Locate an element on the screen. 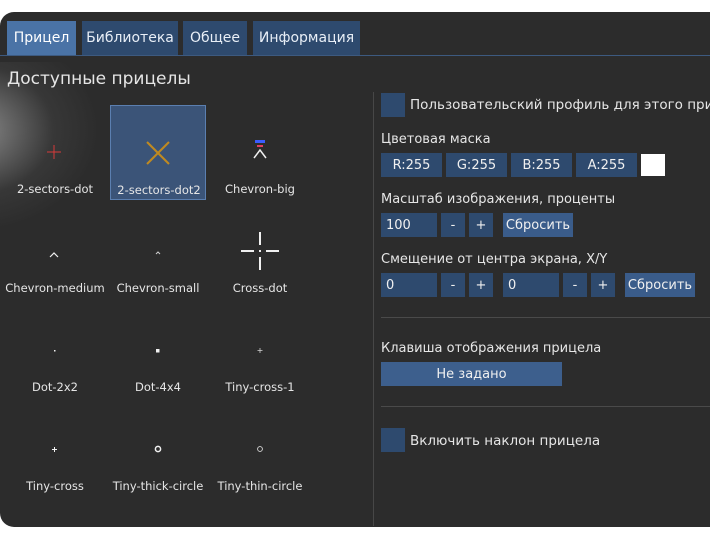 The height and width of the screenshot is (540, 710). dot-large-icon is located at coordinates (158, 351).